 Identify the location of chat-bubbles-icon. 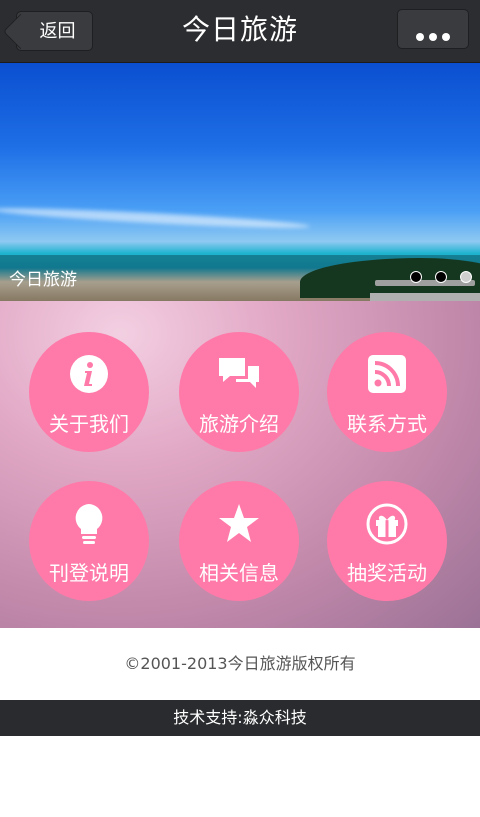
(239, 374).